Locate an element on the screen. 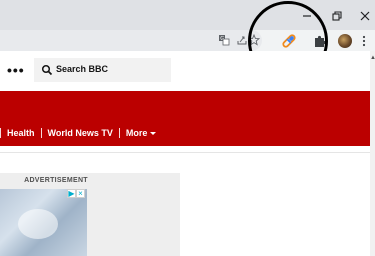  restore-icon is located at coordinates (337, 16).